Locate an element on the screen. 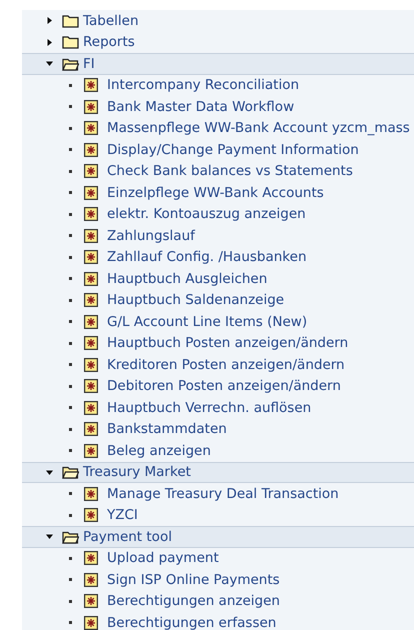 The image size is (414, 630). transaction-label: Upload payment is located at coordinates (163, 558).